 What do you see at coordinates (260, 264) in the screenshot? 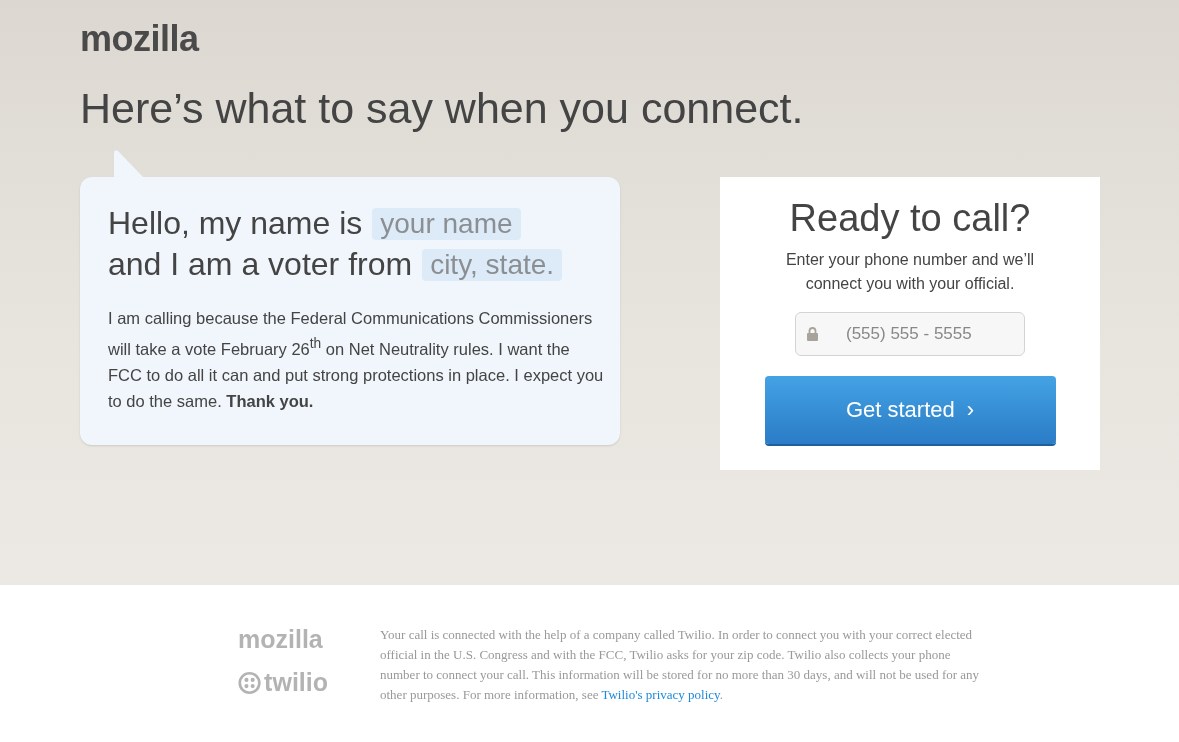
I see `script-text: and I am a voter from` at bounding box center [260, 264].